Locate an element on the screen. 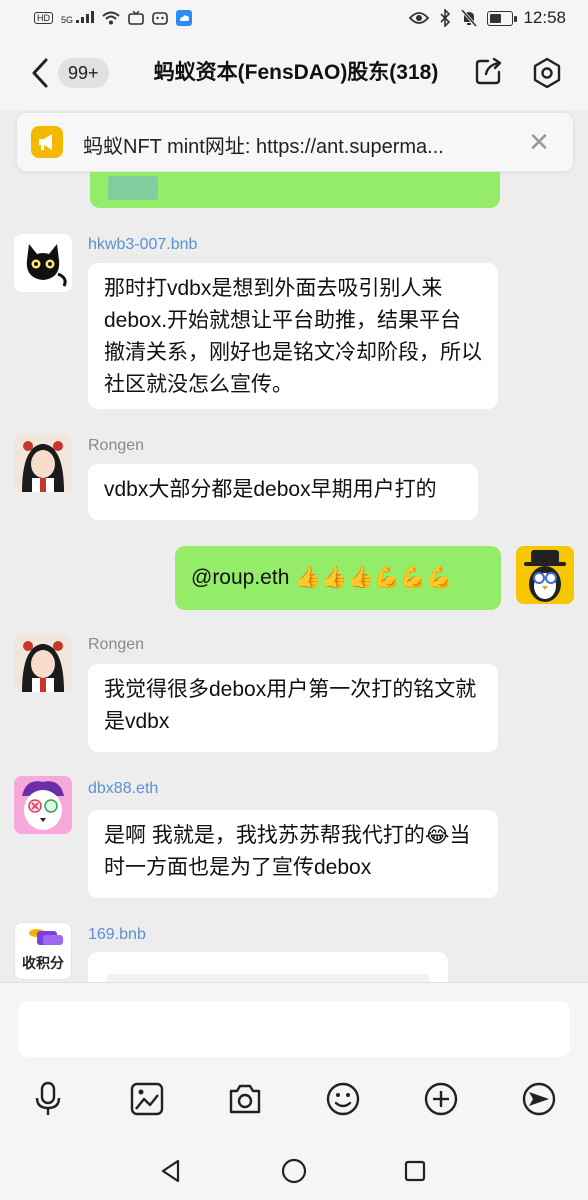 Image resolution: width=588 pixels, height=1200 pixels. image-button is located at coordinates (147, 1099).